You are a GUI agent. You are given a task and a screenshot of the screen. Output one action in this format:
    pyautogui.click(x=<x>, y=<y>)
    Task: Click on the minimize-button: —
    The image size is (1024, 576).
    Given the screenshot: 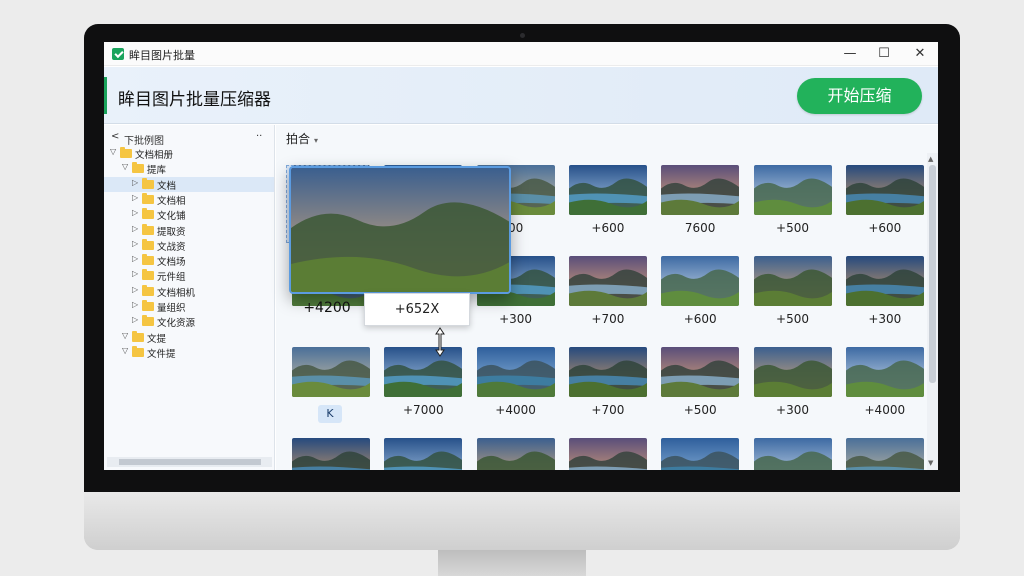 What is the action you would take?
    pyautogui.click(x=850, y=54)
    